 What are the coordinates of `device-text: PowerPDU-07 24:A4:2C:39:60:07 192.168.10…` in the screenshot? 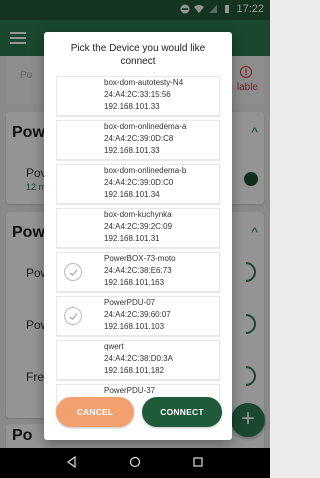 It's located at (137, 315).